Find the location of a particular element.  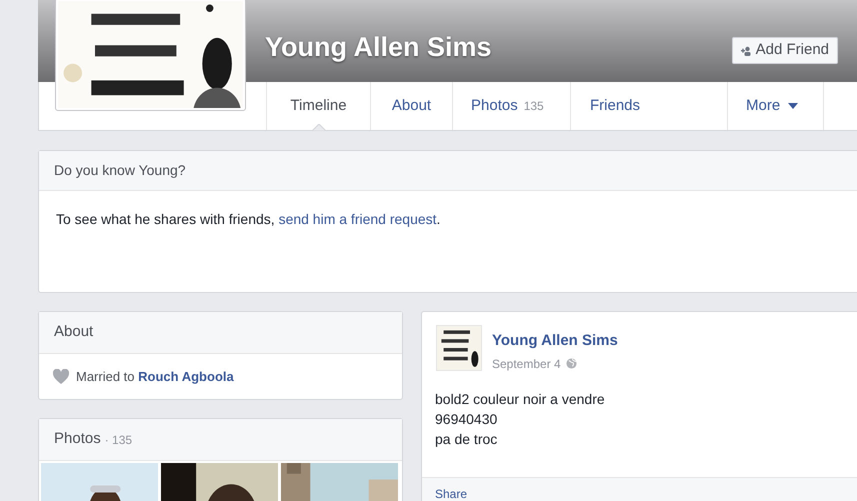

relationship-text: Married to Rouch Agboola is located at coordinates (155, 377).